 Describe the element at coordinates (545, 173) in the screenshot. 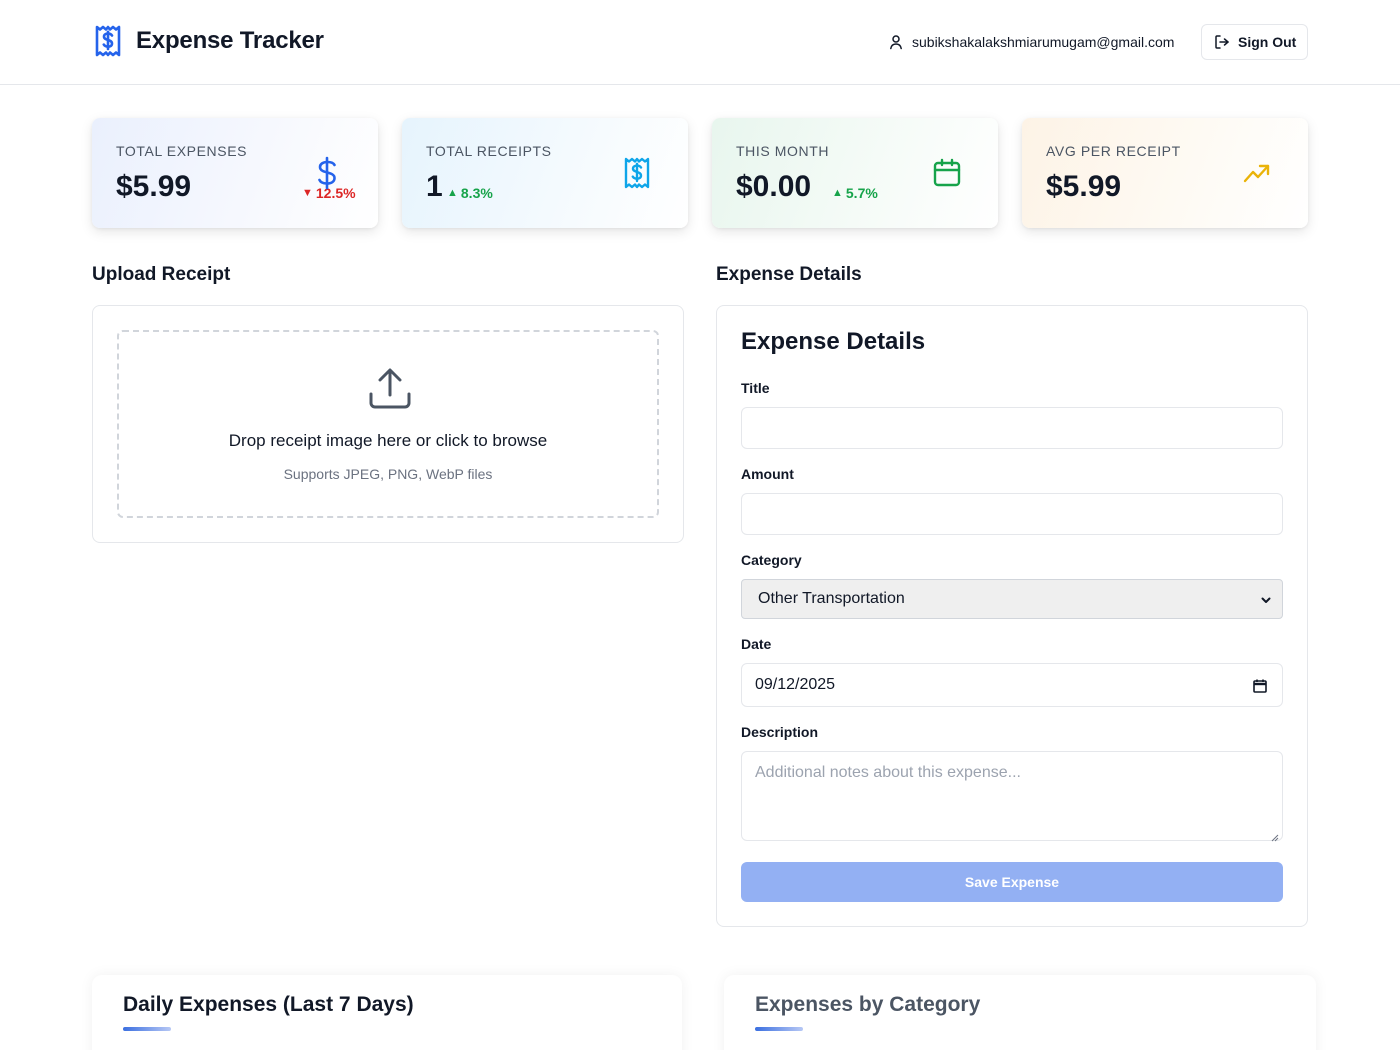

I see `stat-card-total-receipts: TOTAL RECEIPTS 1 ▲ 8.3%` at that location.